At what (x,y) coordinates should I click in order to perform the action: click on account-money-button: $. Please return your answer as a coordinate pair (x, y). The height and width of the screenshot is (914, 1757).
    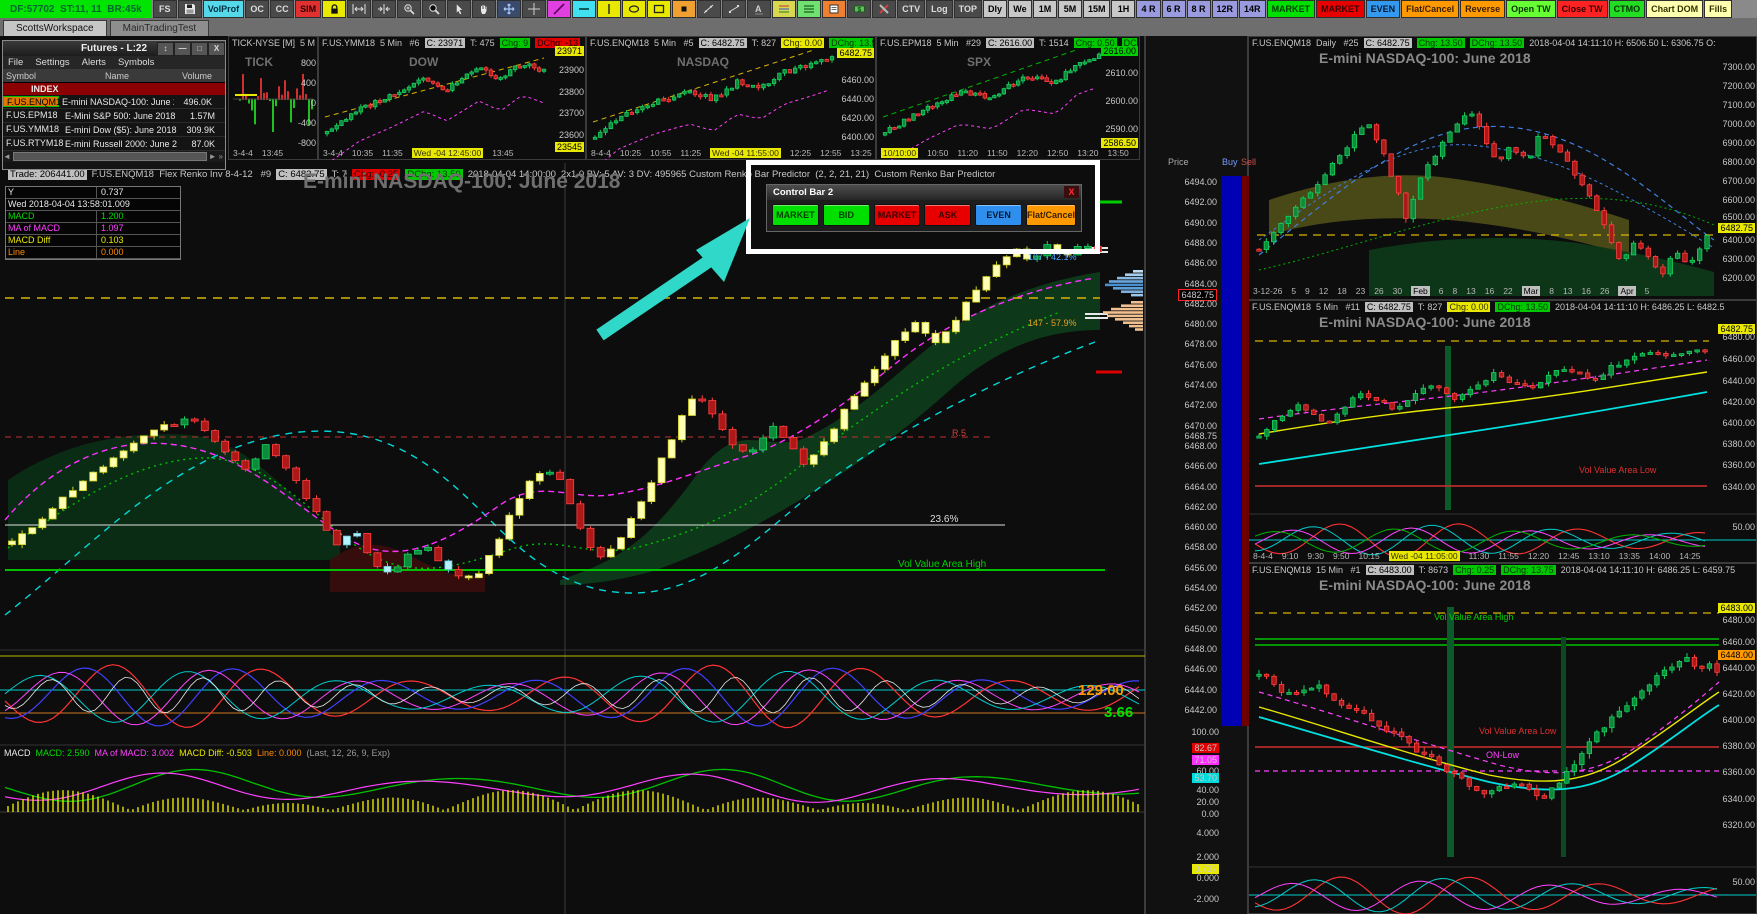
    Looking at the image, I should click on (859, 9).